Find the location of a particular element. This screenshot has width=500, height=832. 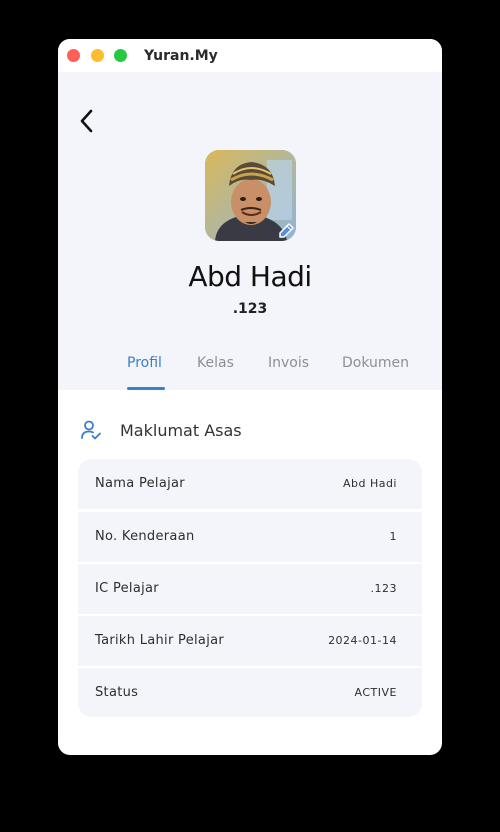

window-title: Yuran.My is located at coordinates (181, 56).